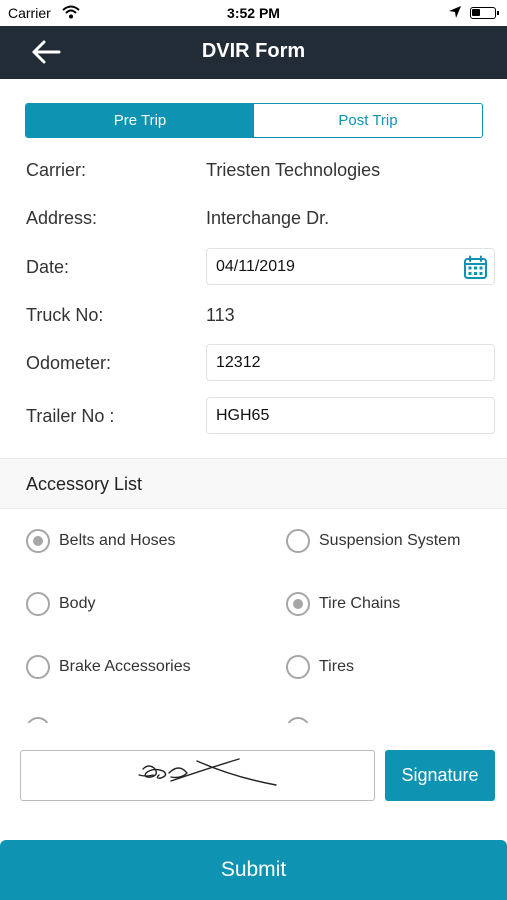 The image size is (507, 900). I want to click on calendar-icon, so click(475, 267).